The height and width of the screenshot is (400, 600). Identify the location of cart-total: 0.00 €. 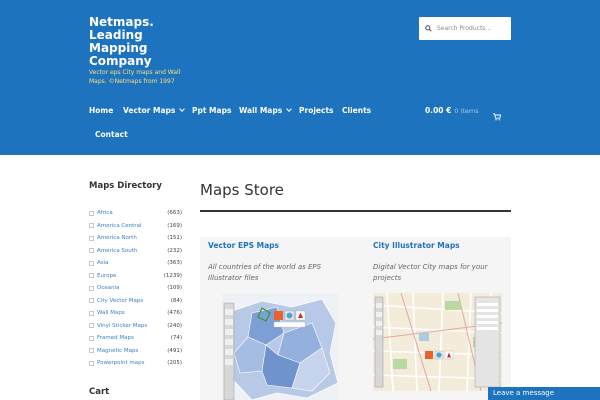
(438, 110).